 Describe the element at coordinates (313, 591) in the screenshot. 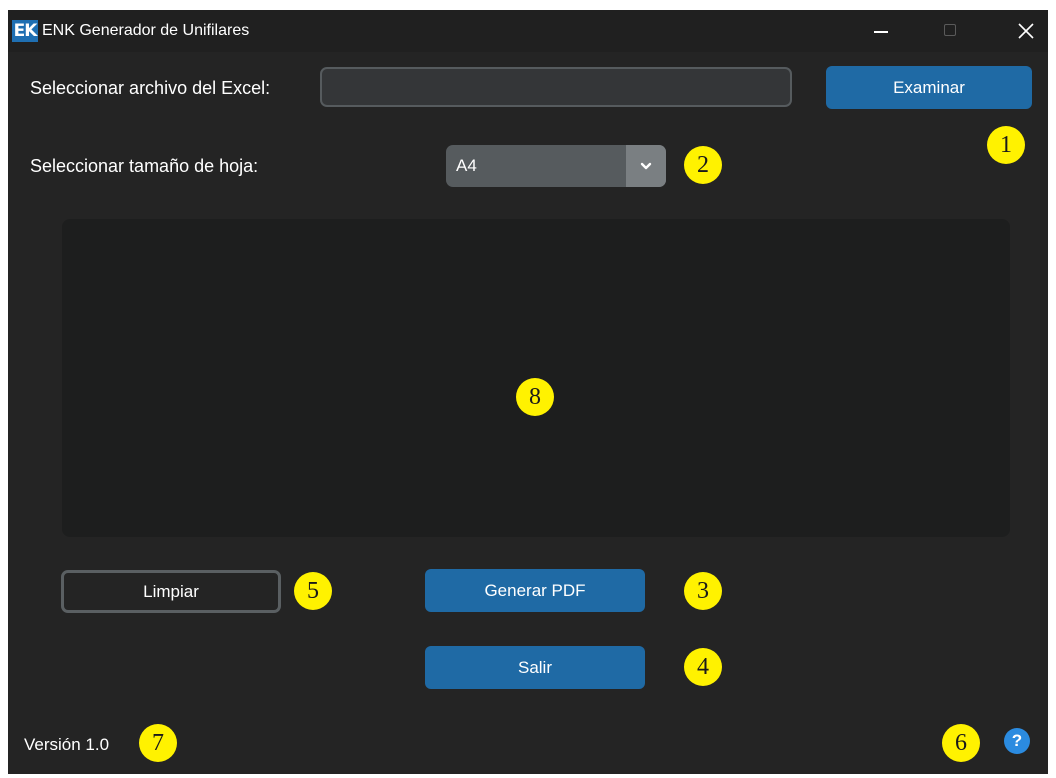

I see `marker-5: 5` at that location.